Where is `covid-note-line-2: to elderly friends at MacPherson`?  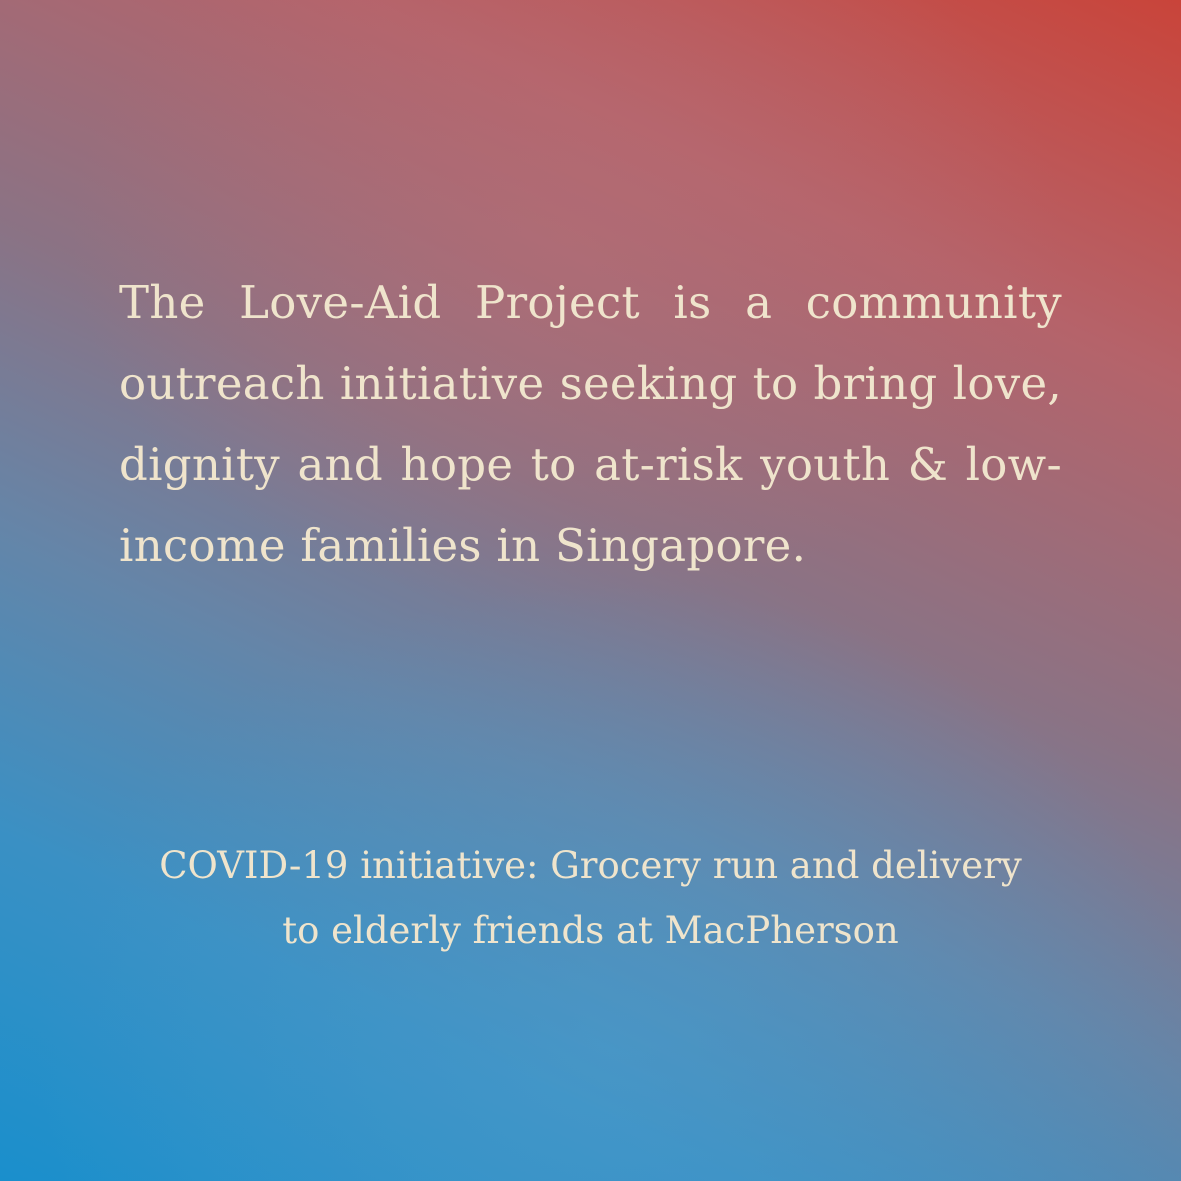
covid-note-line-2: to elderly friends at MacPherson is located at coordinates (590, 930).